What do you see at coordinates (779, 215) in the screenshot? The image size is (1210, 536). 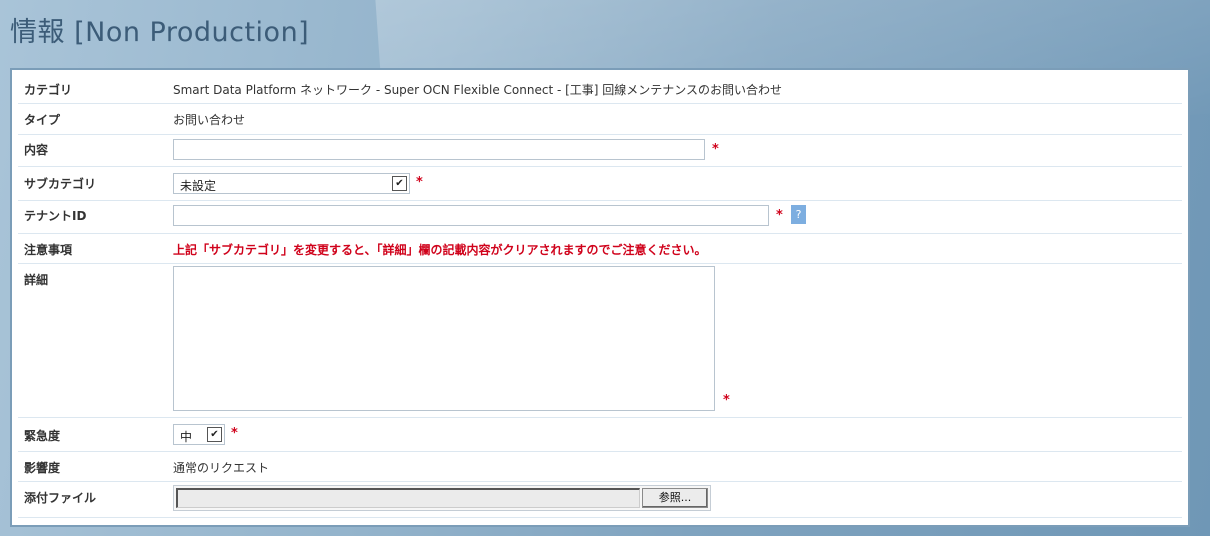 I see `tenant-id-required-mark: *` at bounding box center [779, 215].